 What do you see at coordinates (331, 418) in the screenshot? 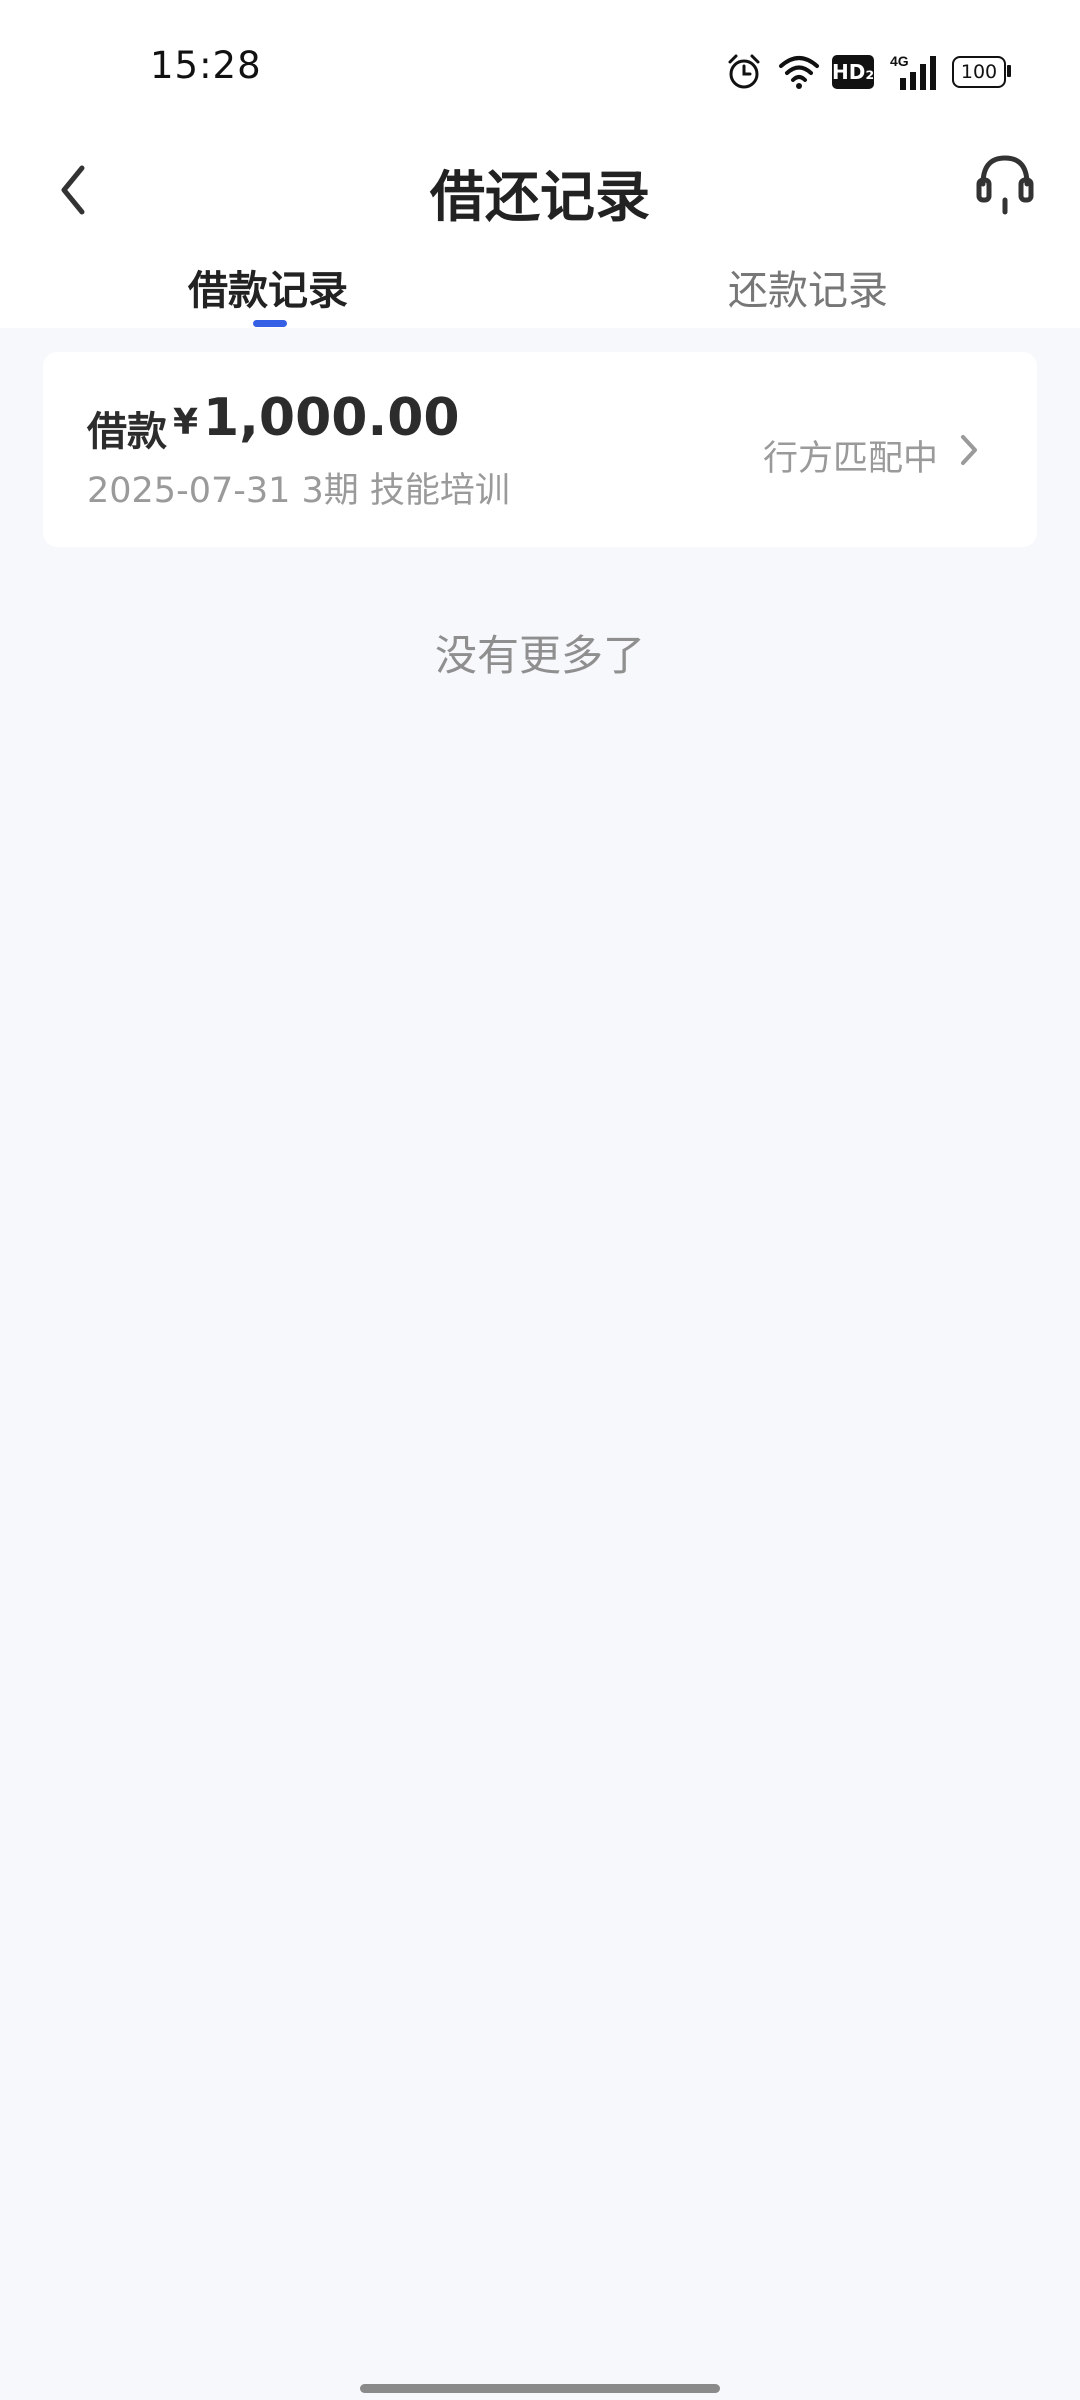
I see `loan-amount: 1,000.00` at bounding box center [331, 418].